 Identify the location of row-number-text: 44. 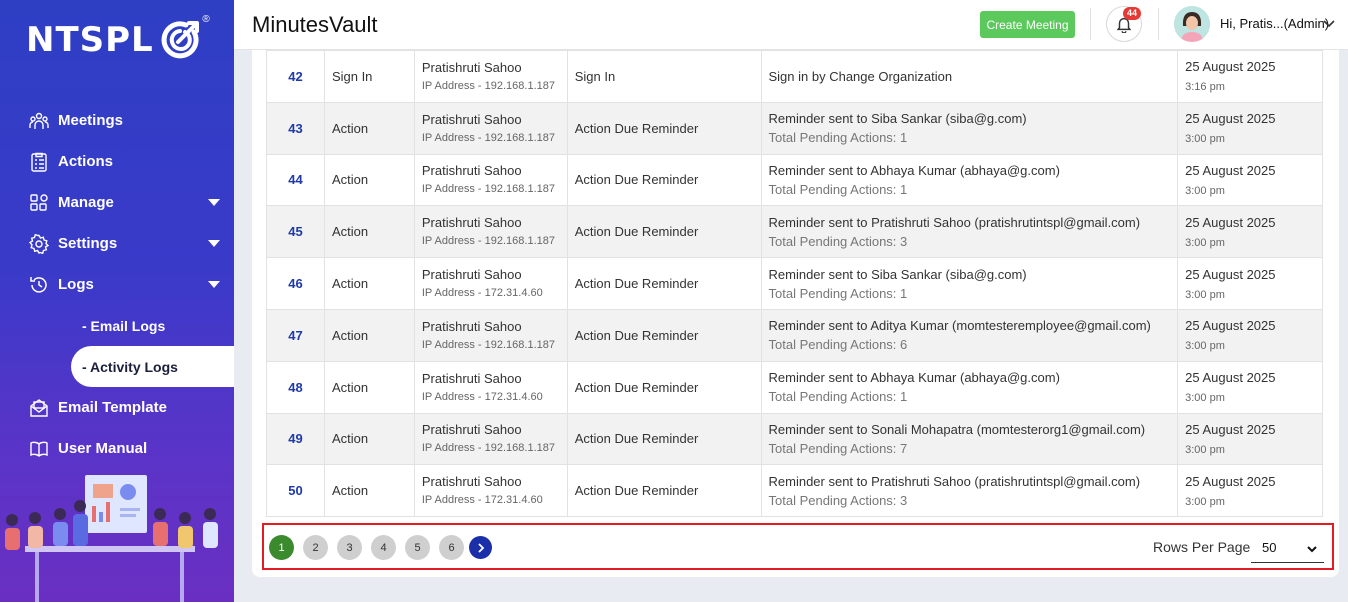
(295, 180).